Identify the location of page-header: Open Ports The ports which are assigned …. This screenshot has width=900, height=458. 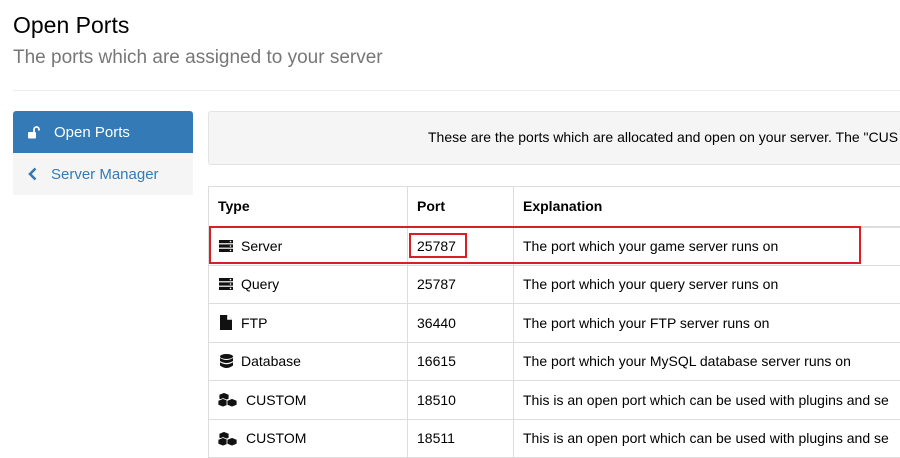
(456, 41).